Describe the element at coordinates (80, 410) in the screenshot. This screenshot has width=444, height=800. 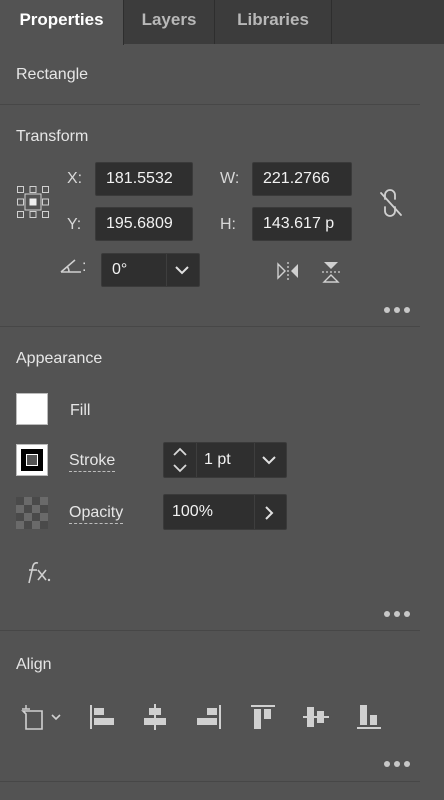
I see `fill-label: Fill` at that location.